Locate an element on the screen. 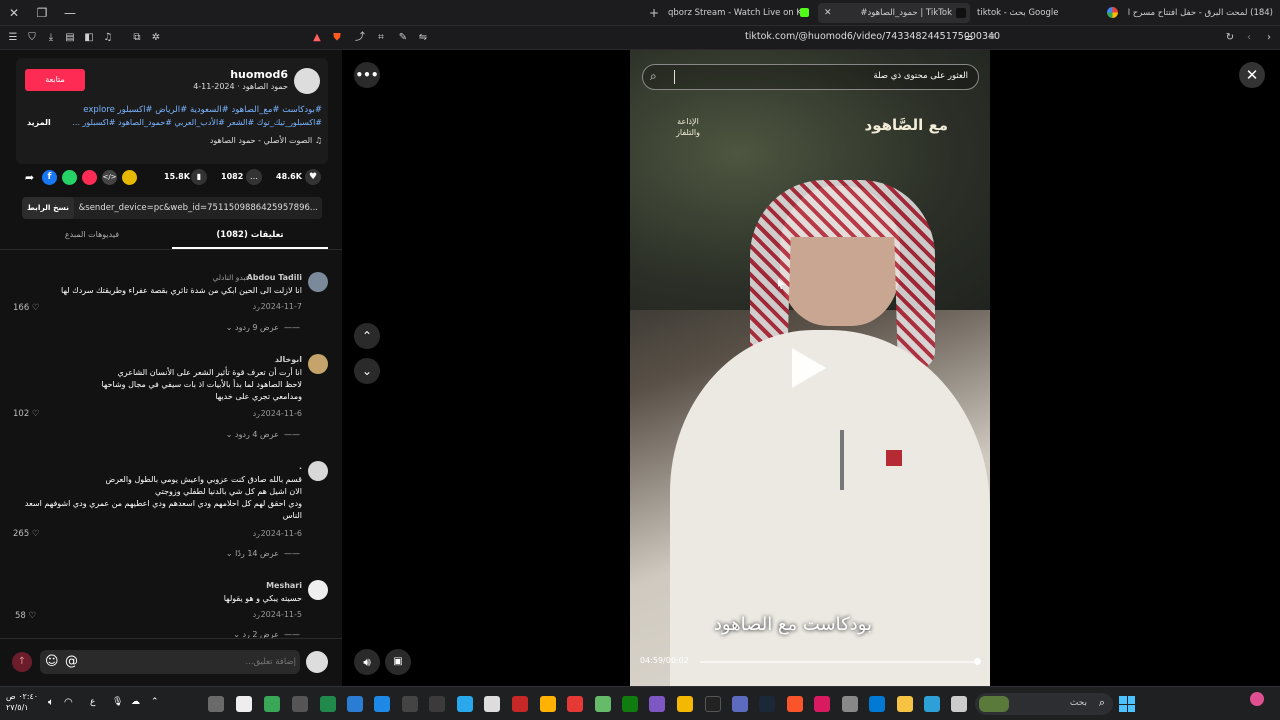  language-indicator: ع is located at coordinates (92, 702).